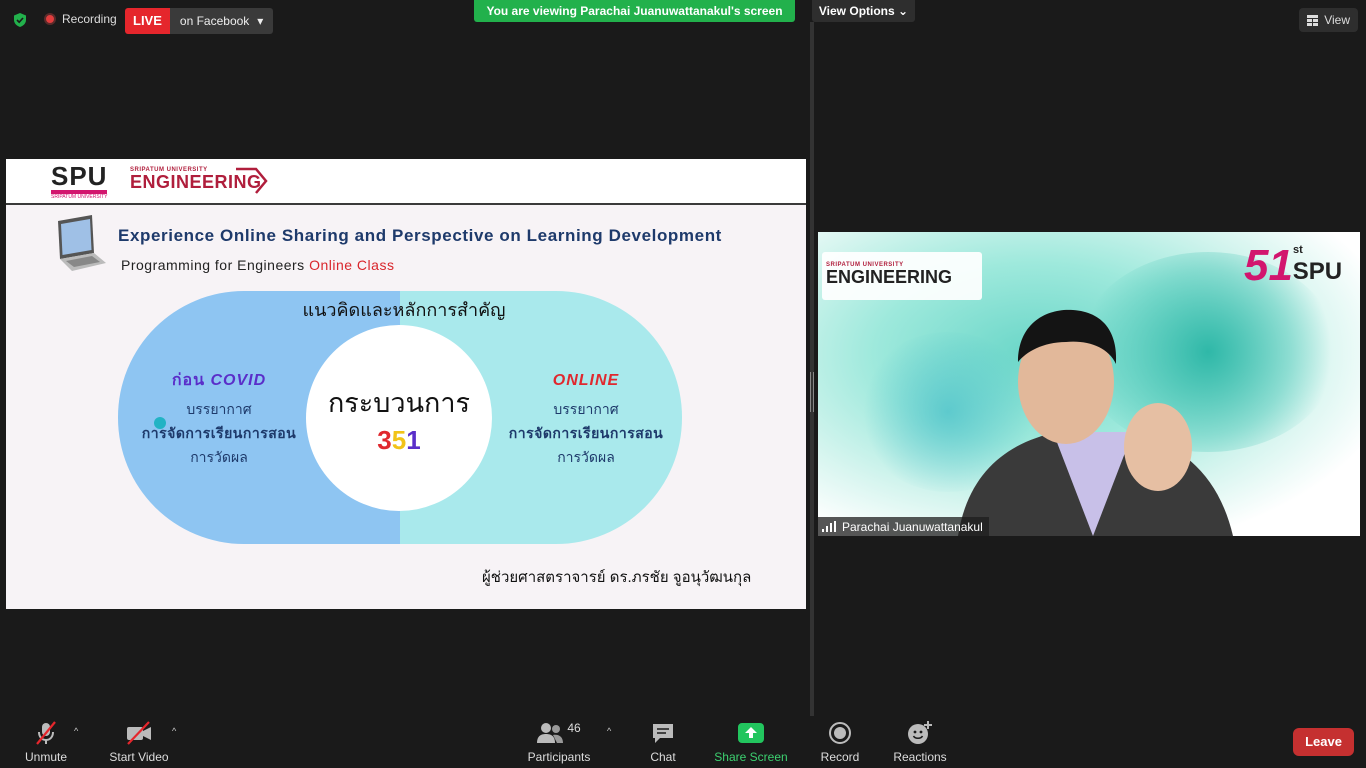 The image size is (1366, 768). I want to click on process-circle: กระบวนการ 351, so click(399, 418).